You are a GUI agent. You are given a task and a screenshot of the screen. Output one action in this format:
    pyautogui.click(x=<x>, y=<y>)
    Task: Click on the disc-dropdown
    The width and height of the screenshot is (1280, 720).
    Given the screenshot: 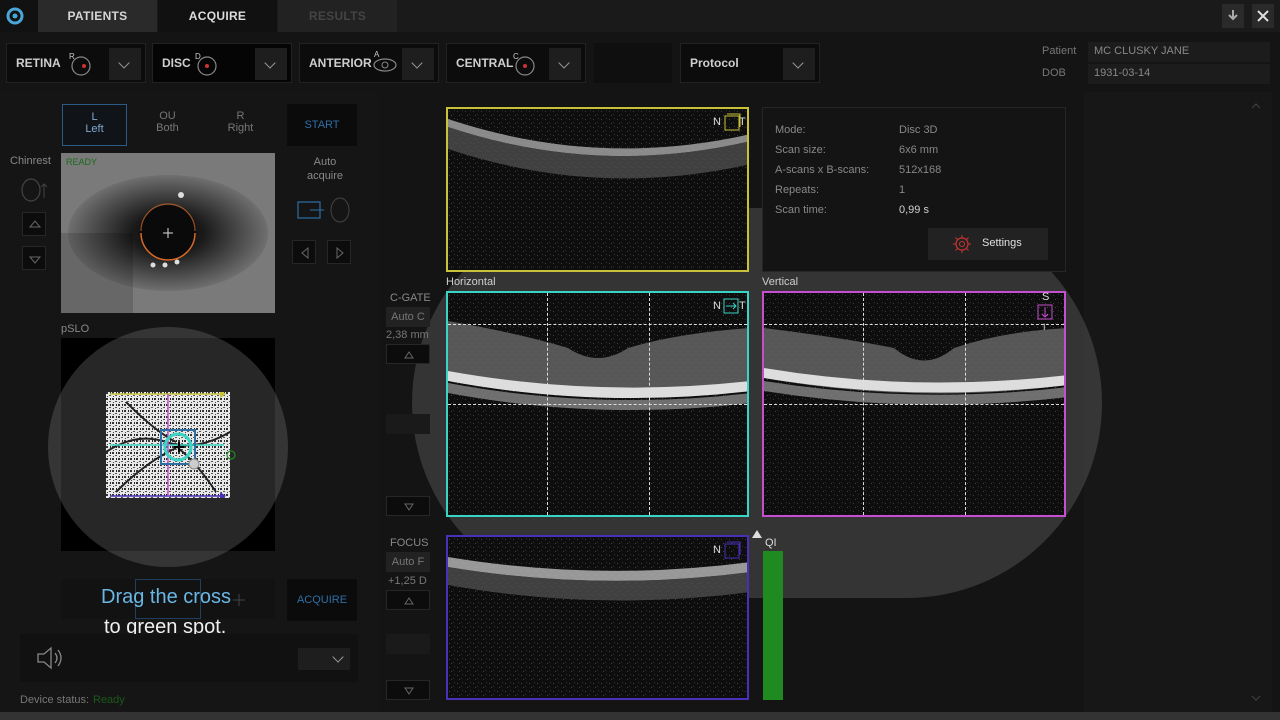 What is the action you would take?
    pyautogui.click(x=271, y=64)
    